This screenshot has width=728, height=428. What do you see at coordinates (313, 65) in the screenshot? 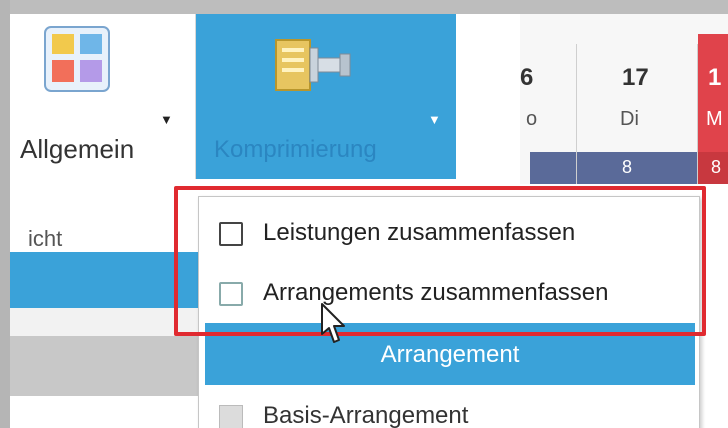
I see `kompprimierung-clamp-icon` at bounding box center [313, 65].